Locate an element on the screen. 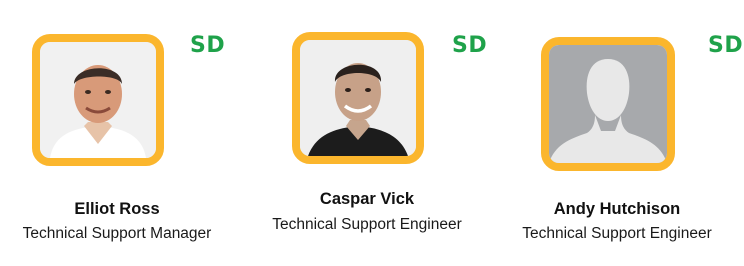  member-name: Andy Hutchison is located at coordinates (617, 209).